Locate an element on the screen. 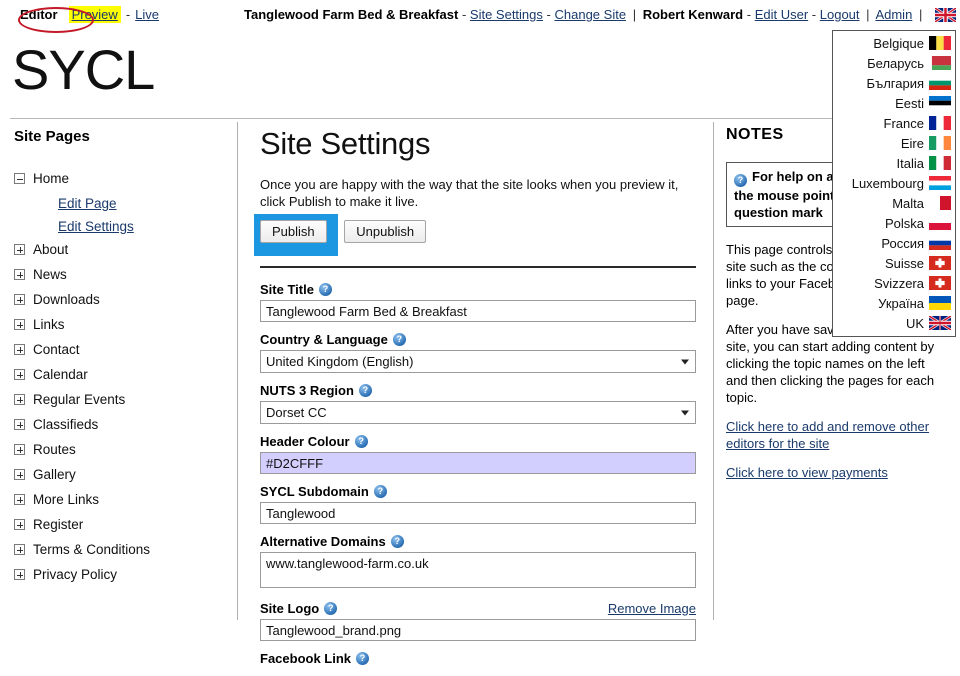 Image resolution: width=960 pixels, height=676 pixels. language-option-france: France is located at coordinates (894, 123).